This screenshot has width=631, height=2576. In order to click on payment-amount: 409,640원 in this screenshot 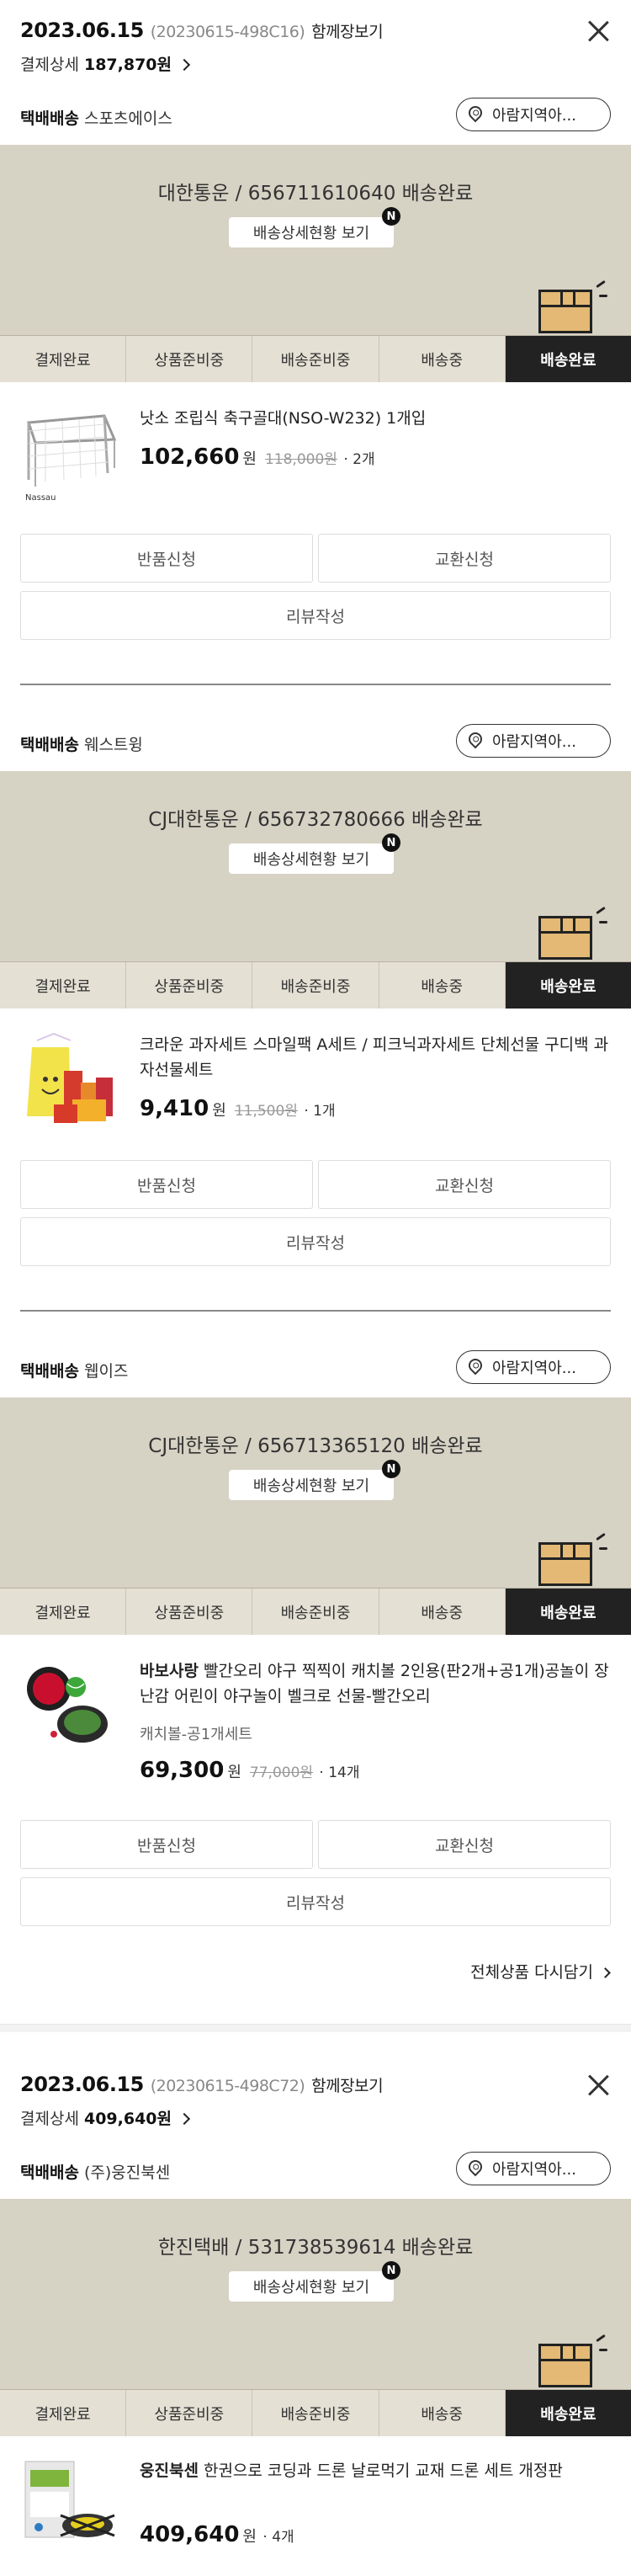, I will do `click(127, 2119)`.